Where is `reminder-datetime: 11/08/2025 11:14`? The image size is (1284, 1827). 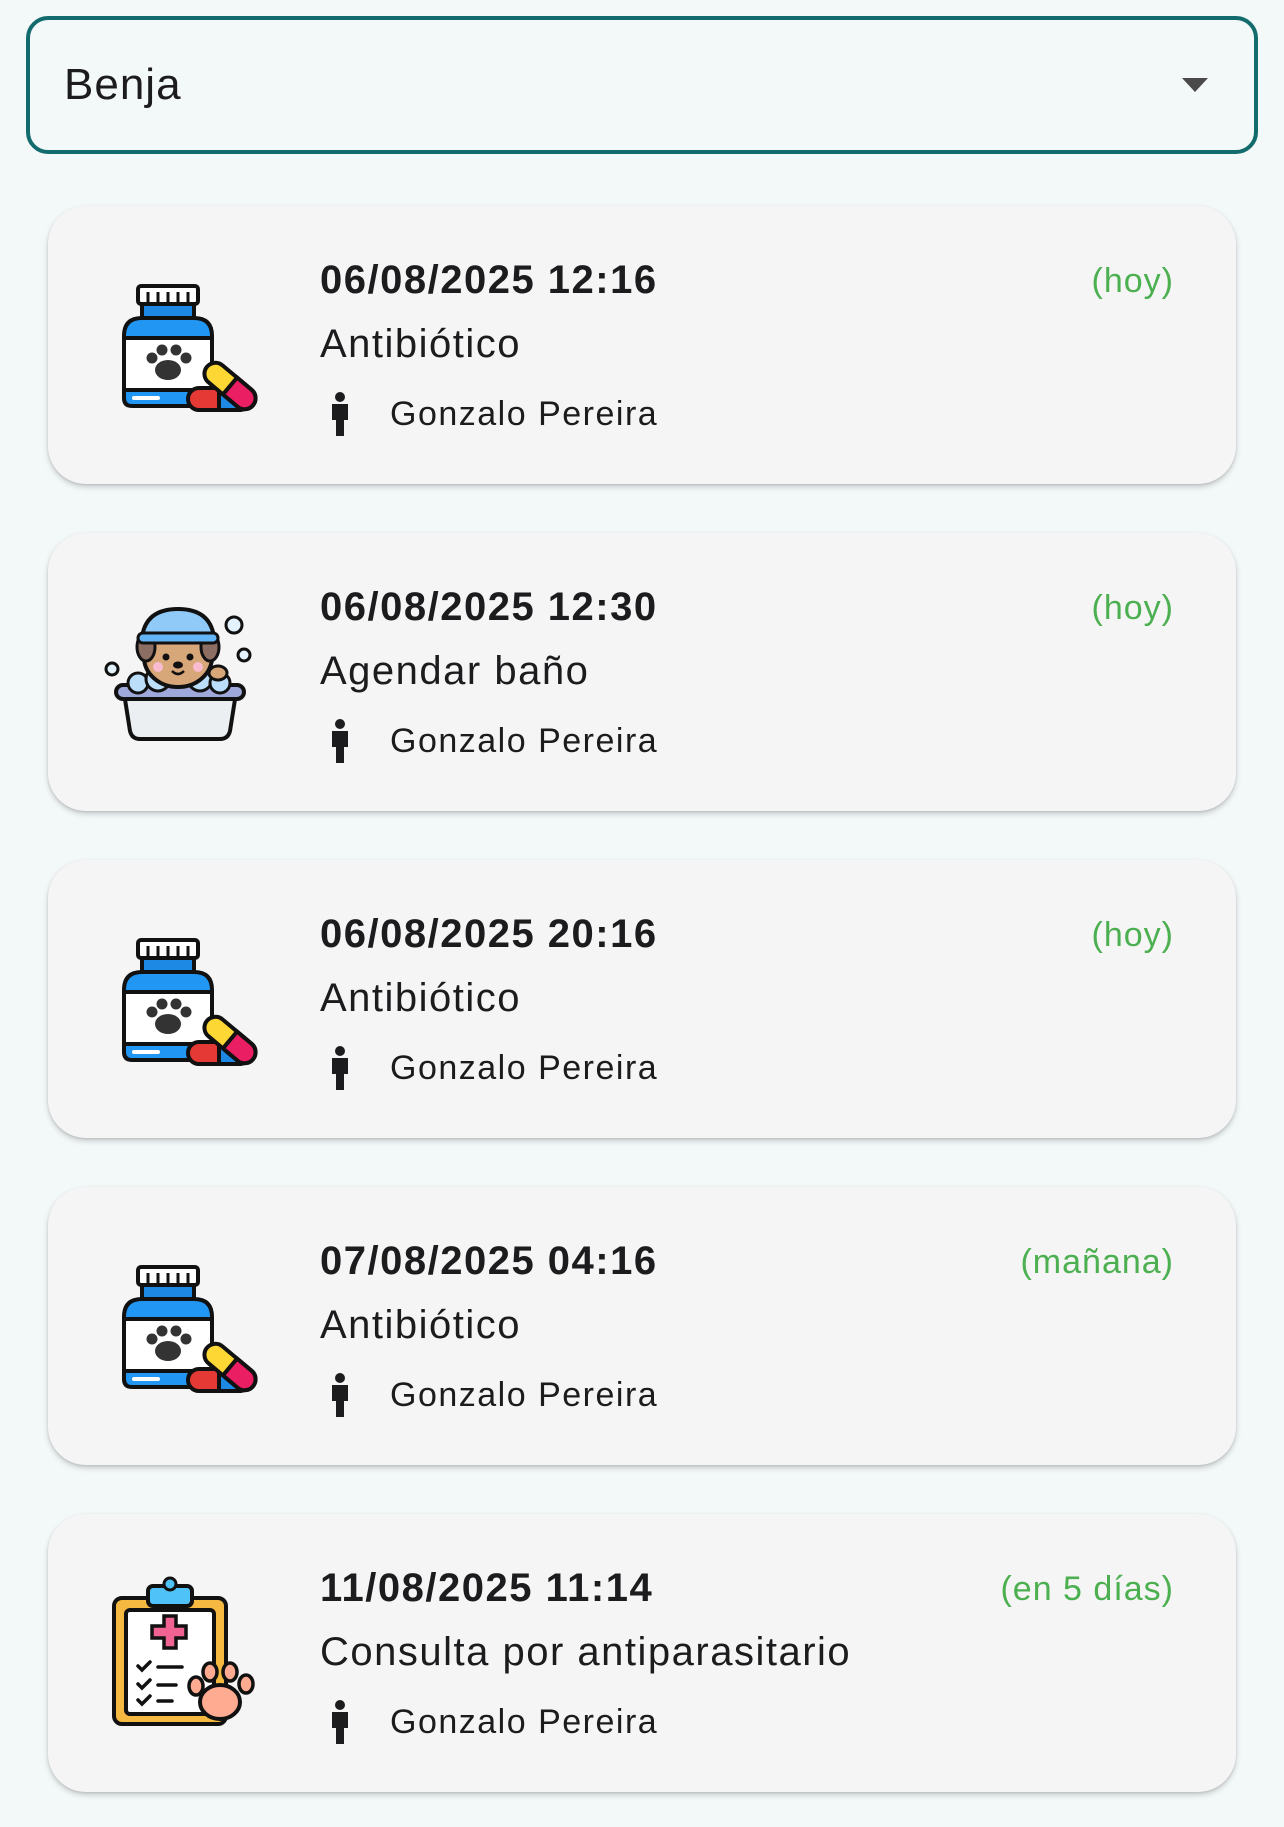 reminder-datetime: 11/08/2025 11:14 is located at coordinates (487, 1588).